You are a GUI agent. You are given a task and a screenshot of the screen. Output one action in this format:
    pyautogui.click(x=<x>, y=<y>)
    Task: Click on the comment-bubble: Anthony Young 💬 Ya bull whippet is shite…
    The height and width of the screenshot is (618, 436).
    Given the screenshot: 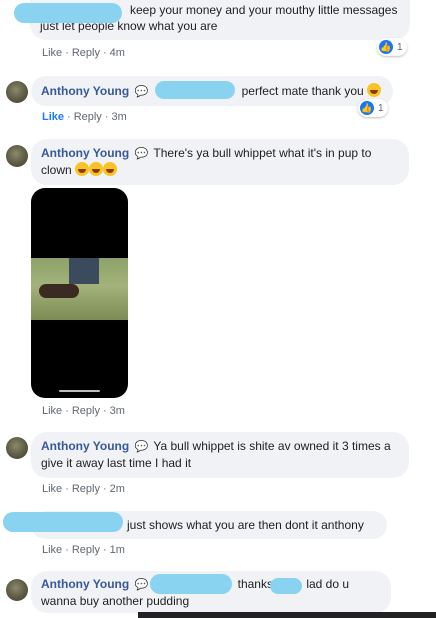 What is the action you would take?
    pyautogui.click(x=220, y=455)
    